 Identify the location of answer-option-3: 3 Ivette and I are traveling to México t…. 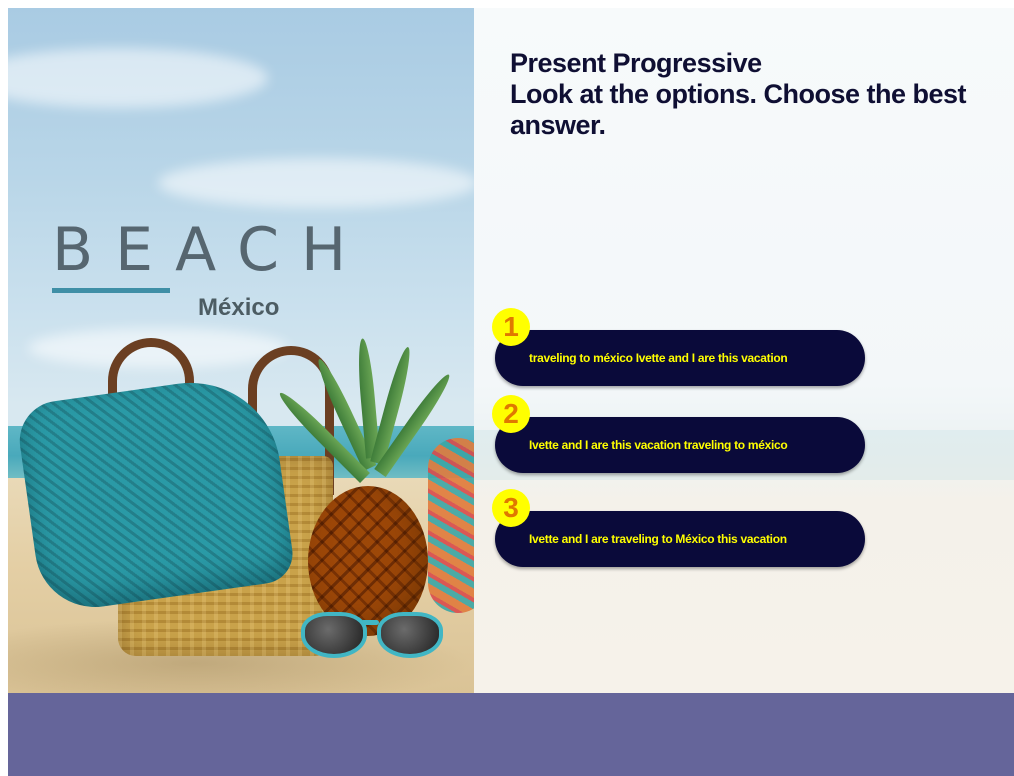
(678, 528).